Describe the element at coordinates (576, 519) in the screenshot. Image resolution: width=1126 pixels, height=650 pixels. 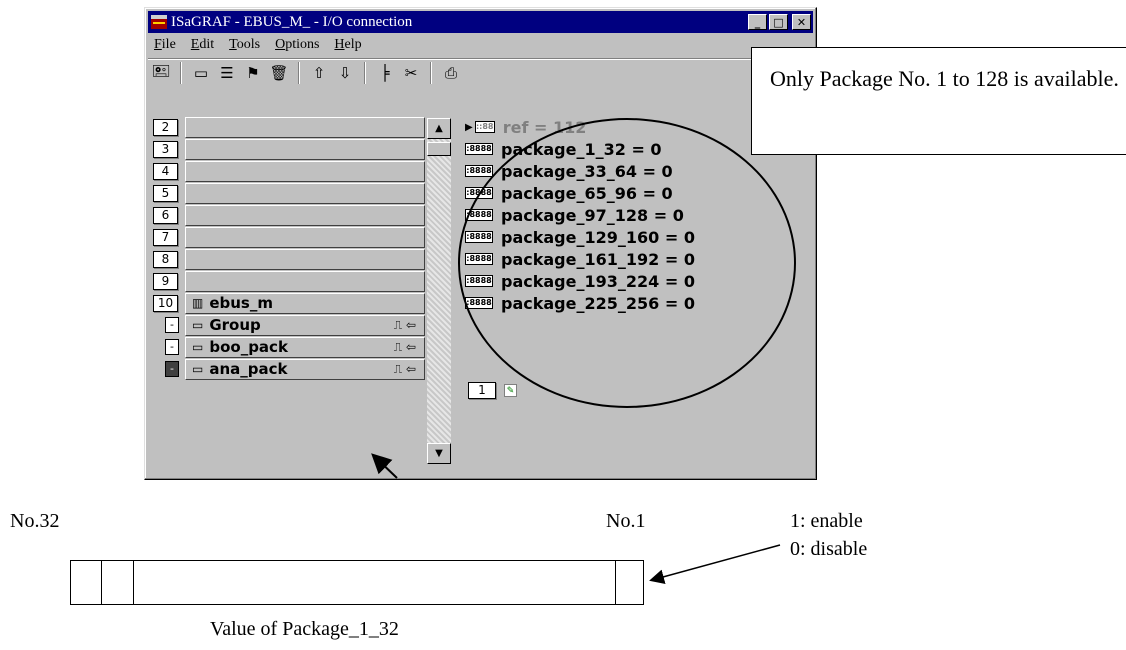
I see `annotation-arrows` at that location.